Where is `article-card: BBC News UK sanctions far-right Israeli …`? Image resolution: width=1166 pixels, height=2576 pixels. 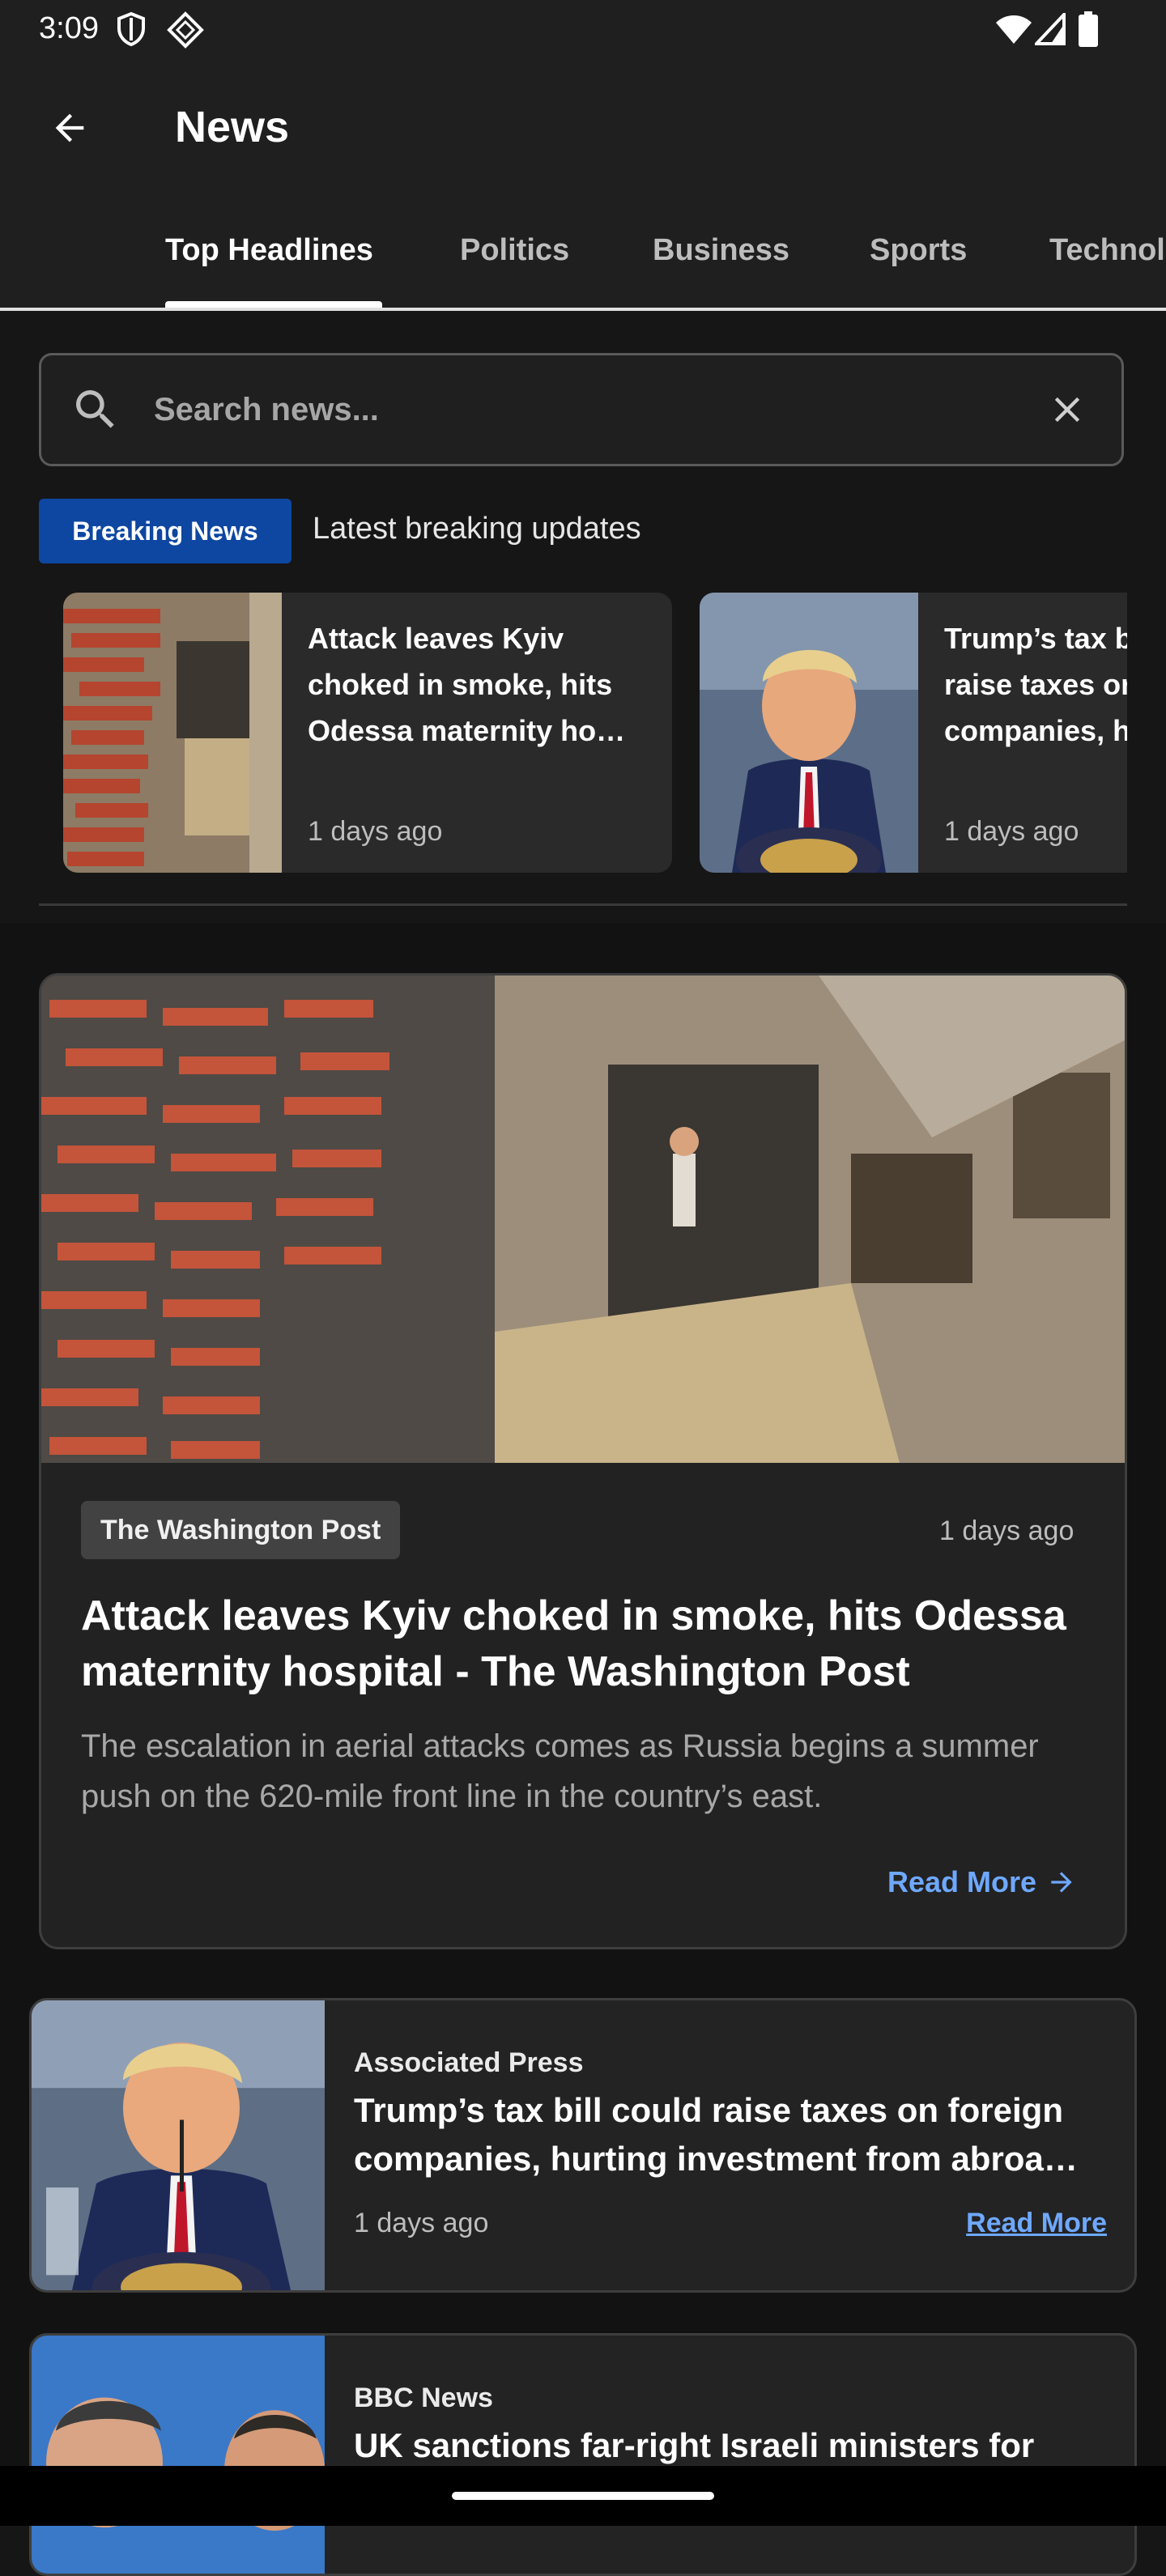
article-card: BBC News UK sanctions far-right Israeli … is located at coordinates (583, 2454).